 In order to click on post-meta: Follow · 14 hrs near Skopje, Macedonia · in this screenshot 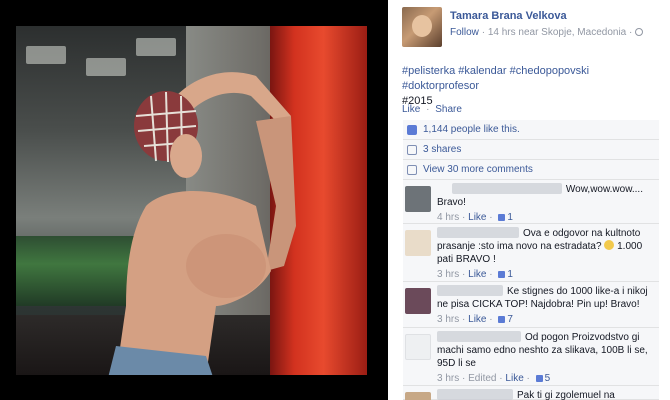, I will do `click(547, 32)`.